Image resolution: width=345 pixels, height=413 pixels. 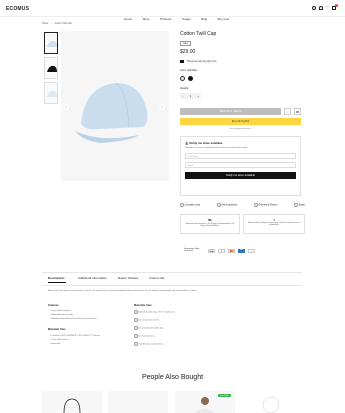 What do you see at coordinates (240, 175) in the screenshot?
I see `notify-submit-button: Notify me when available` at bounding box center [240, 175].